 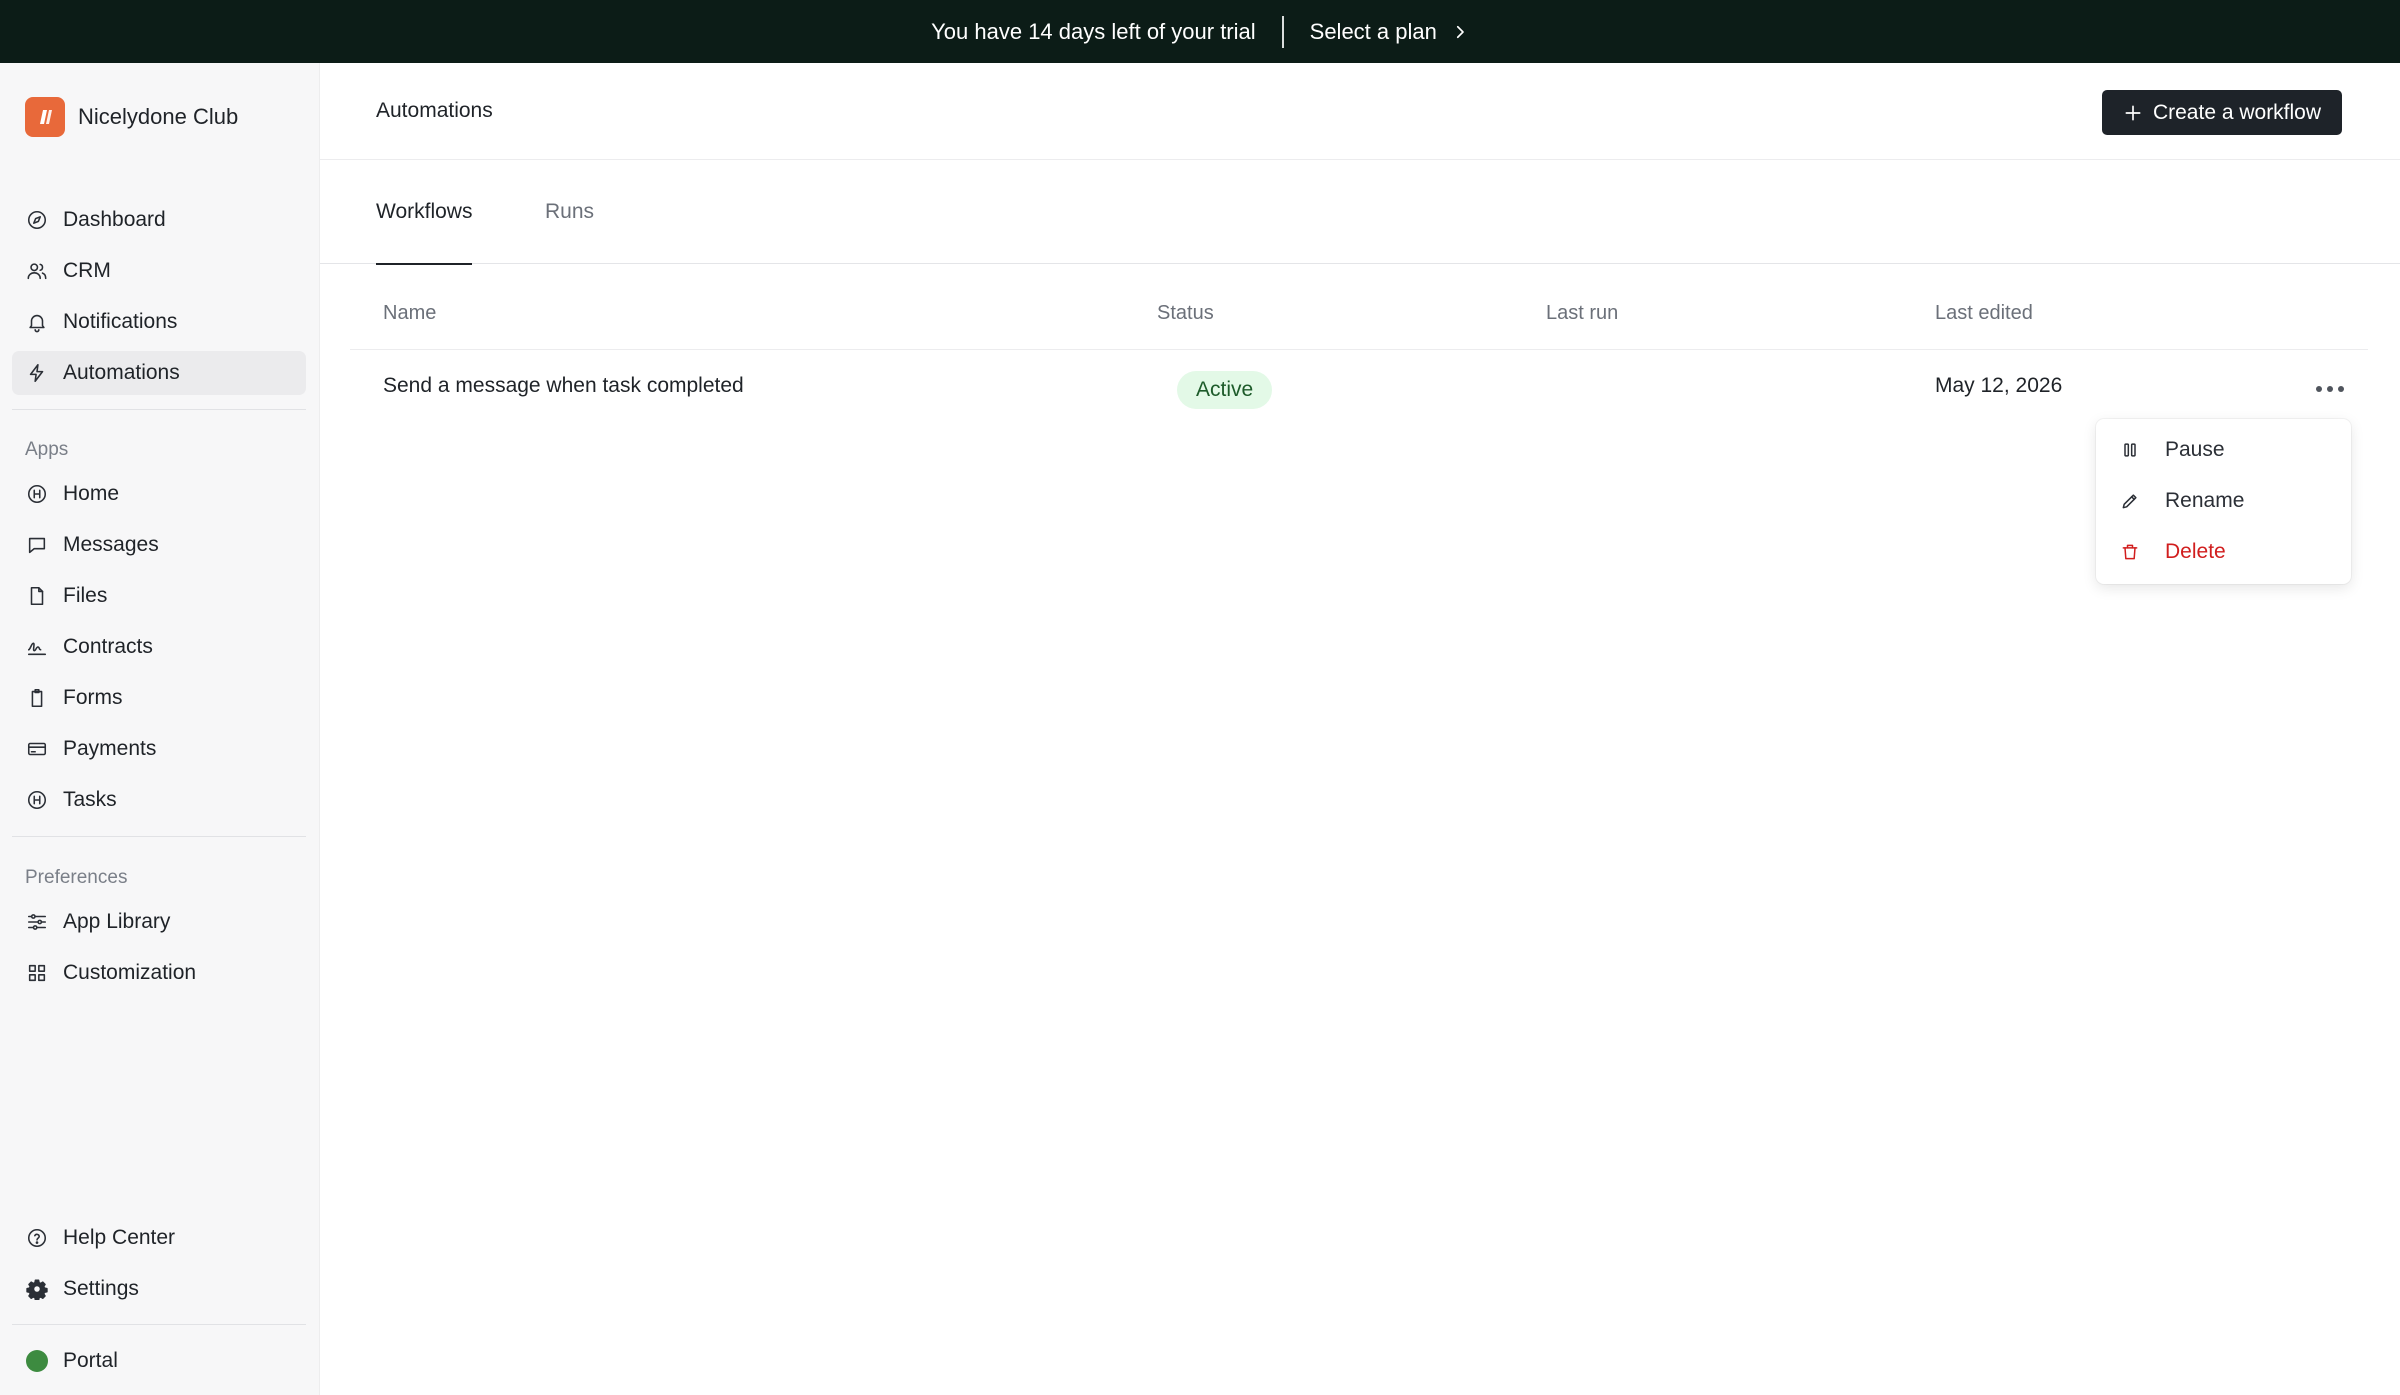 I want to click on column-header-name: Name, so click(x=409, y=313).